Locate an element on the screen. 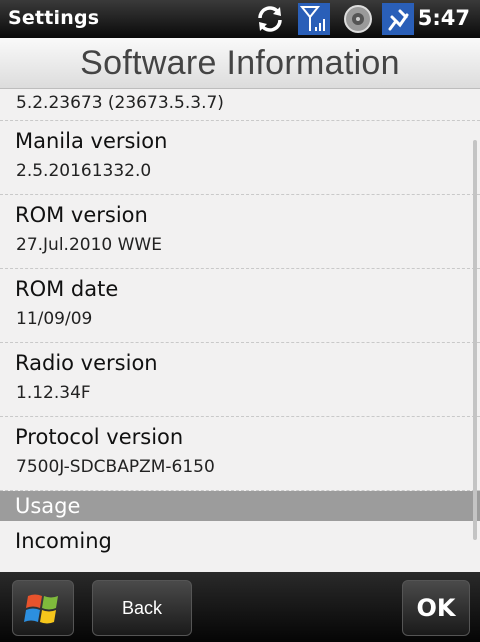  item-label: Manila version is located at coordinates (91, 141).